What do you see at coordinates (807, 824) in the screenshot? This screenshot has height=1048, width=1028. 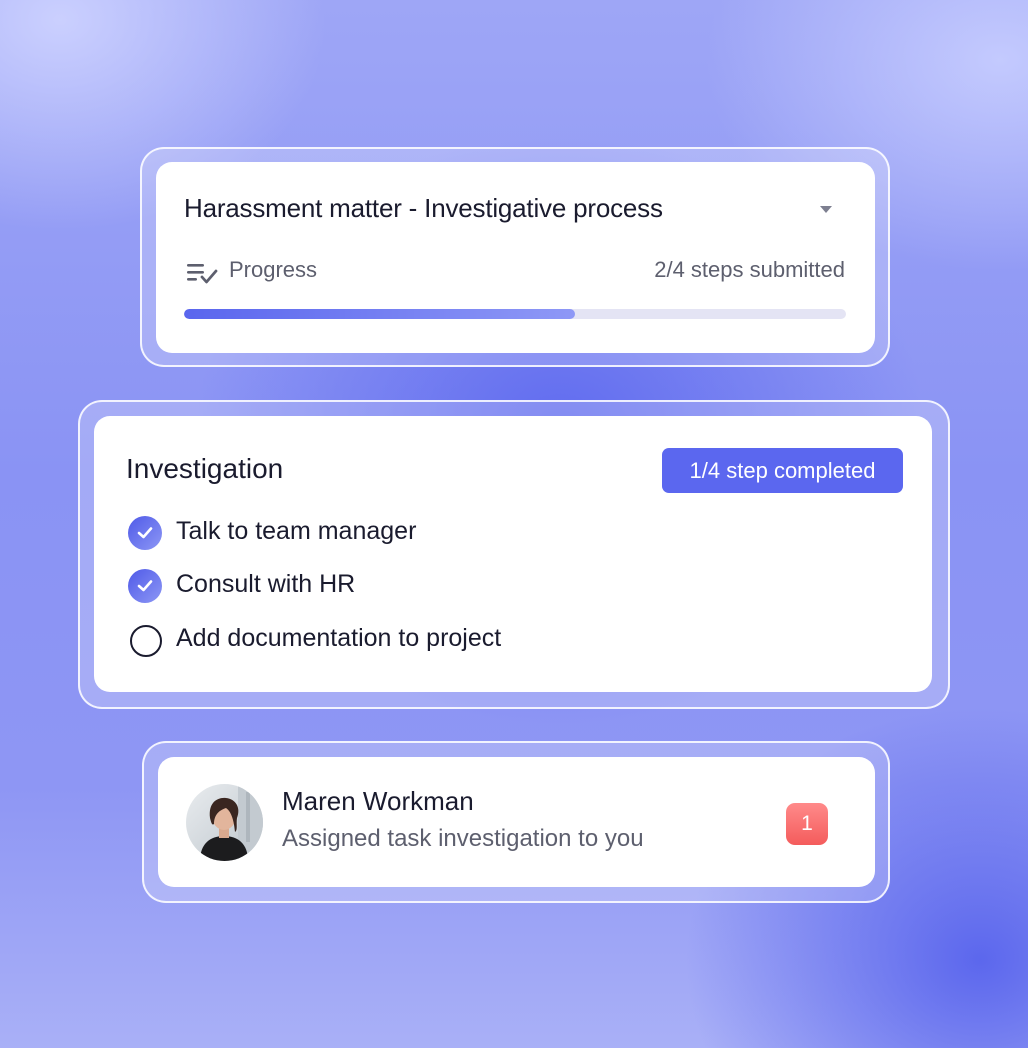 I see `notification-count-badge: 1` at bounding box center [807, 824].